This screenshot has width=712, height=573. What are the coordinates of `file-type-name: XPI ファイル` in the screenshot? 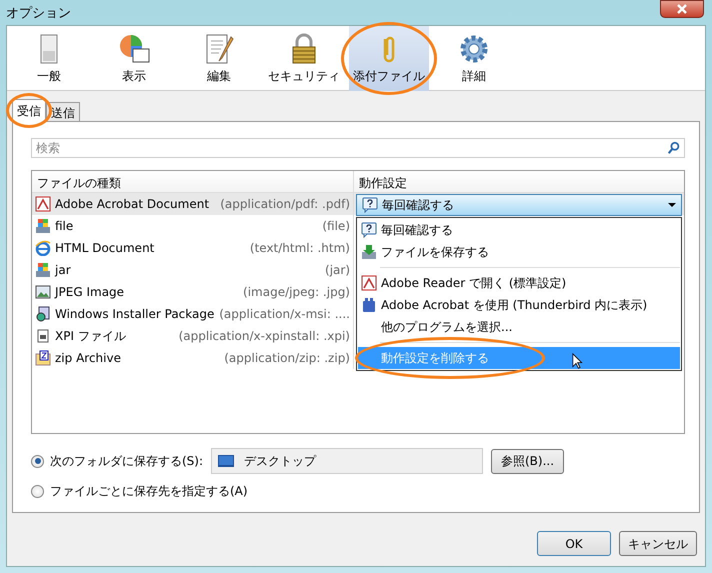 It's located at (90, 336).